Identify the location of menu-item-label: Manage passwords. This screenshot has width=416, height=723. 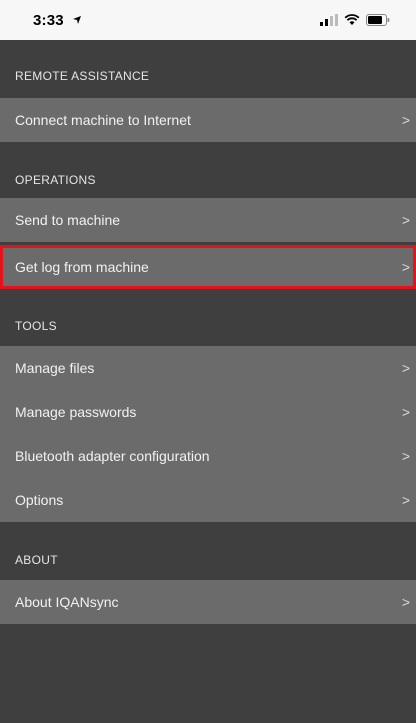
(76, 412).